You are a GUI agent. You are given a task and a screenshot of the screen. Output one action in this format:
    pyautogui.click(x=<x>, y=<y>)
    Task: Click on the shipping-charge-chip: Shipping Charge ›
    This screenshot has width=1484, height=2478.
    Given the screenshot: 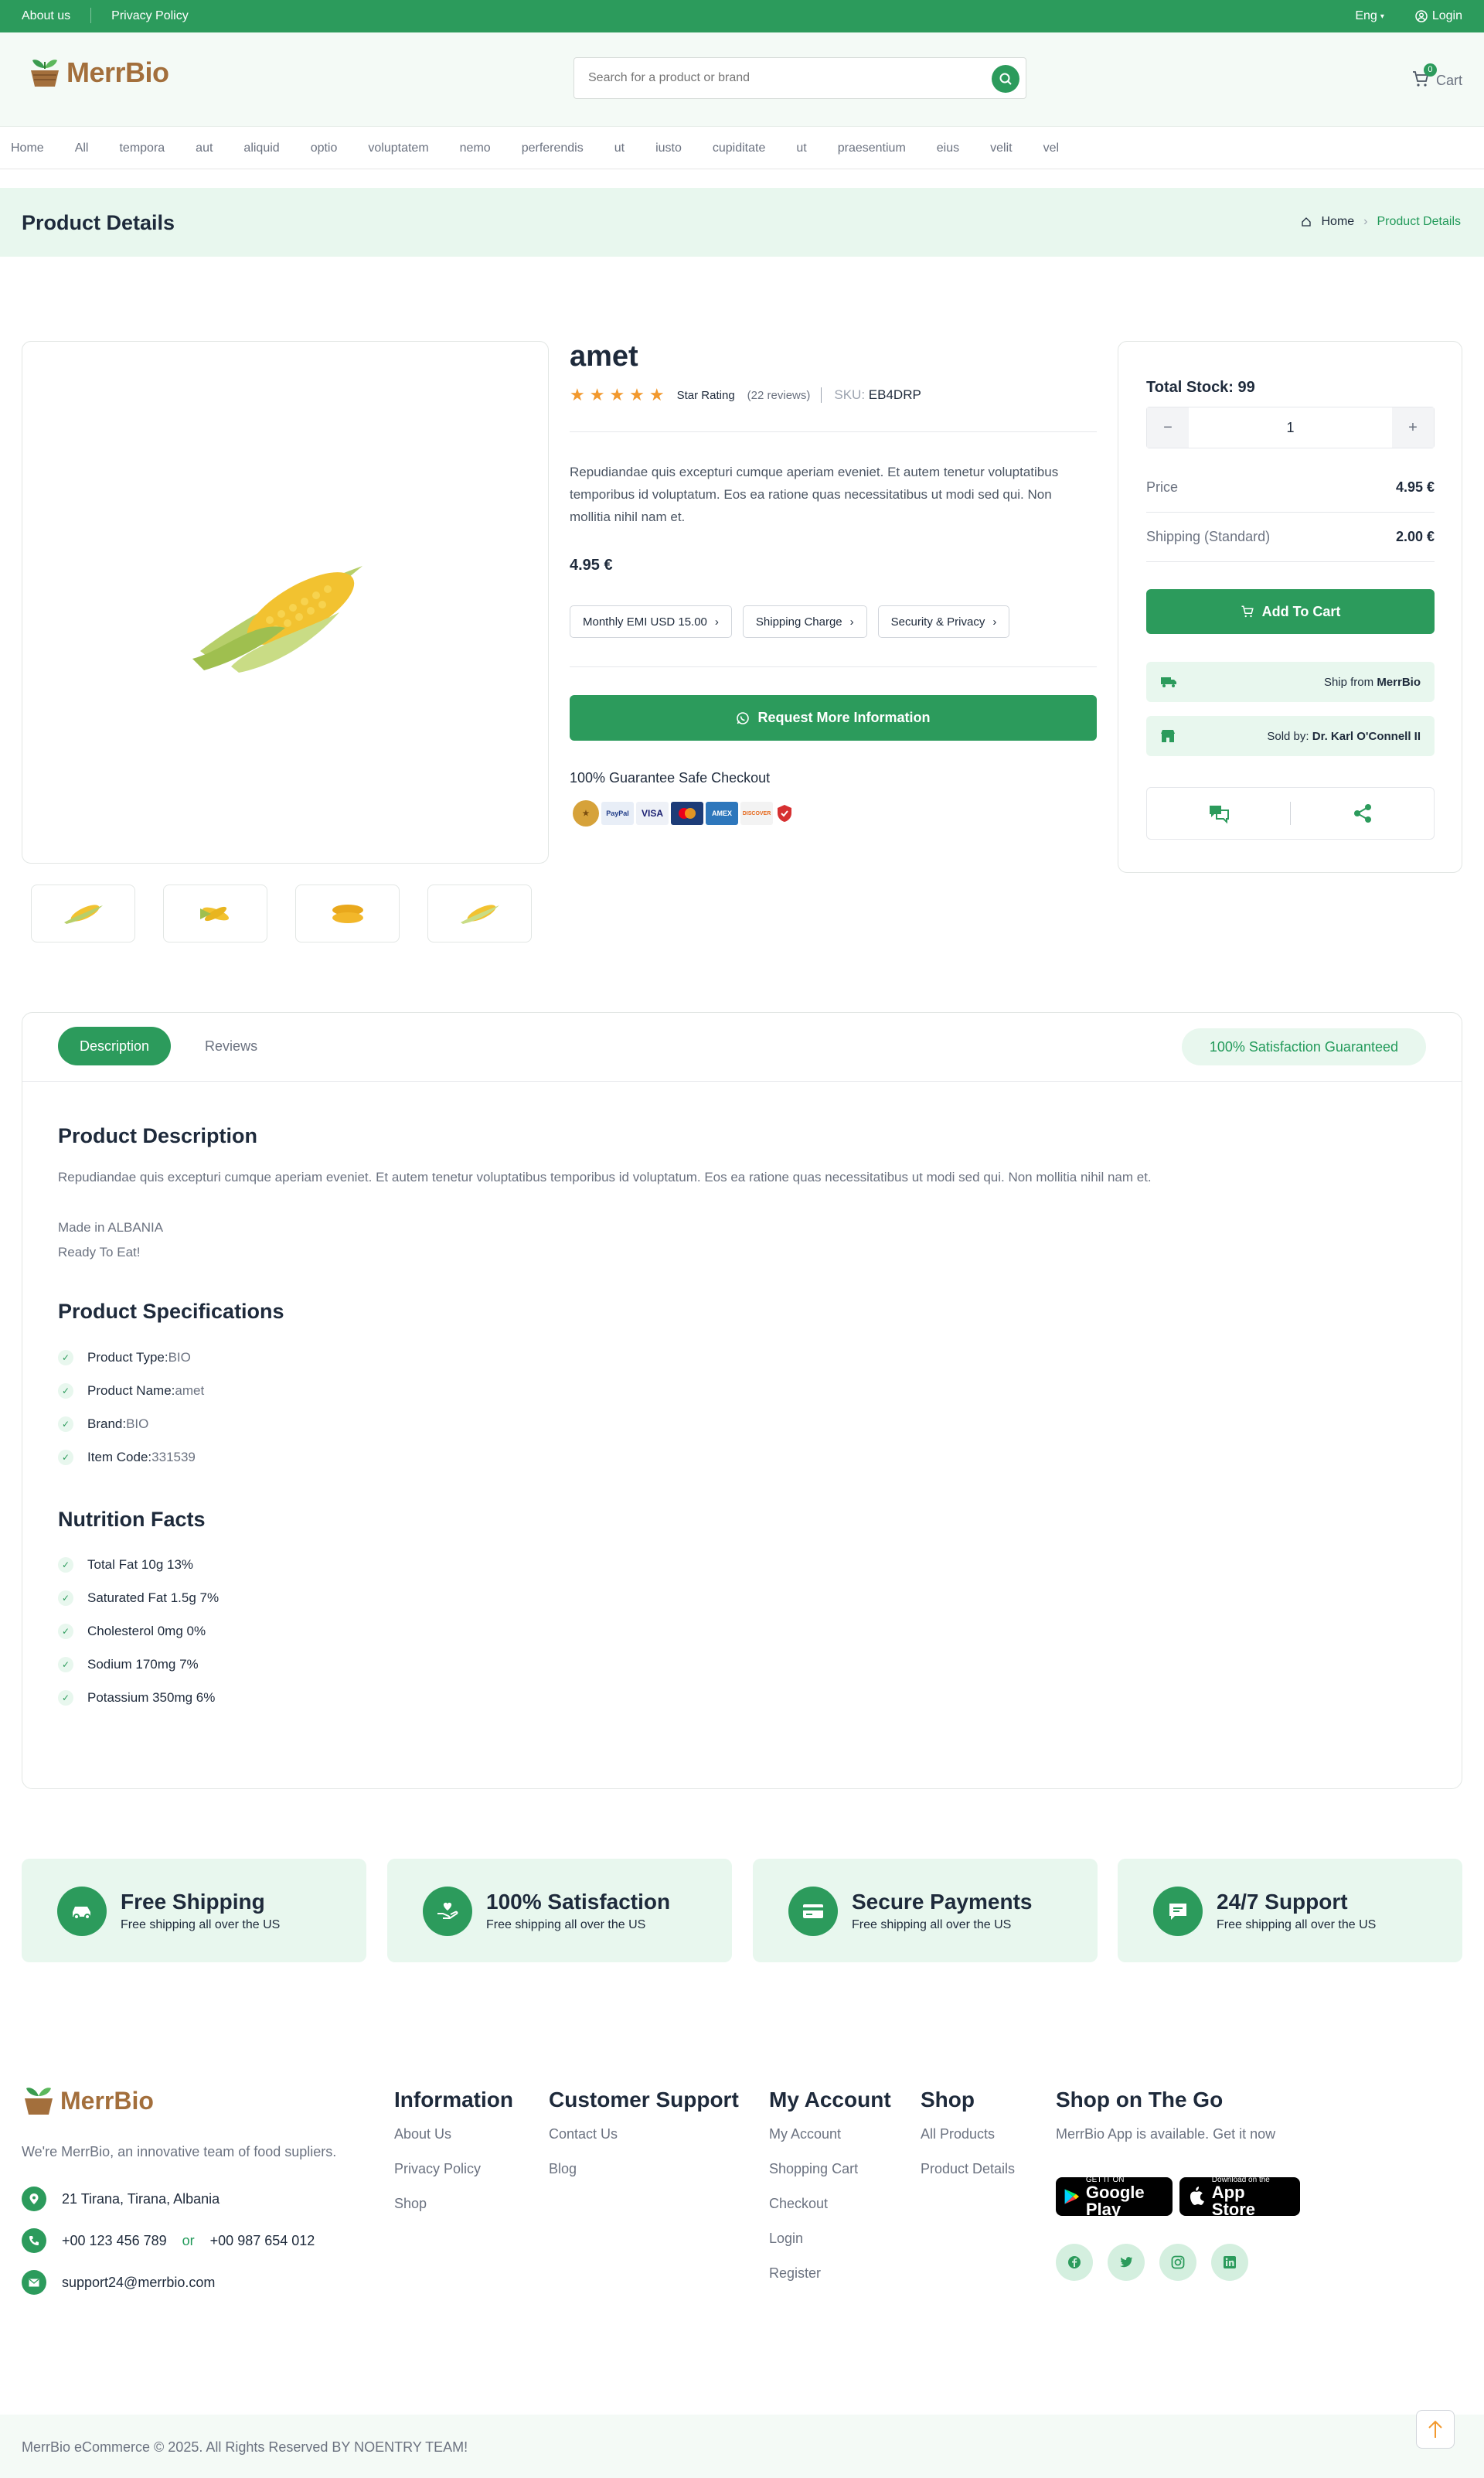 What is the action you would take?
    pyautogui.click(x=804, y=621)
    